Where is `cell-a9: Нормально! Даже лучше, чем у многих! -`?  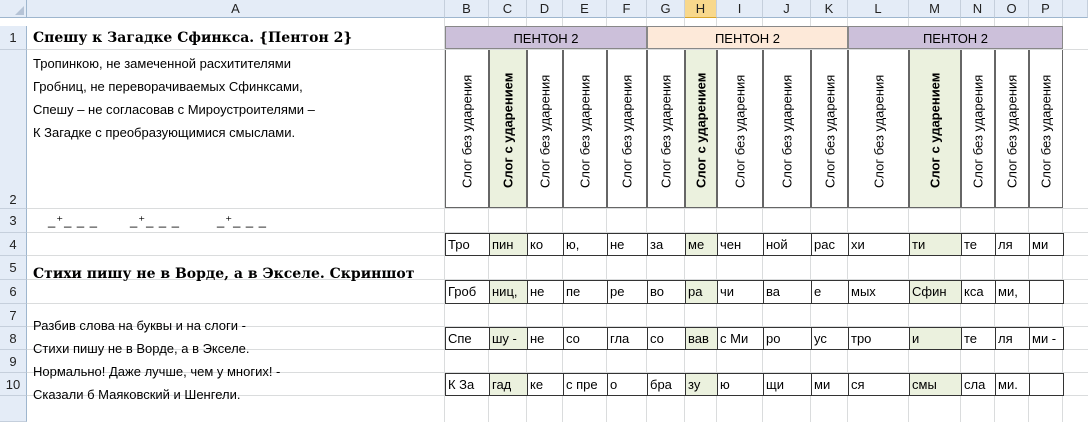
cell-a9: Нормально! Даже лучше, чем у многих! - is located at coordinates (156, 371).